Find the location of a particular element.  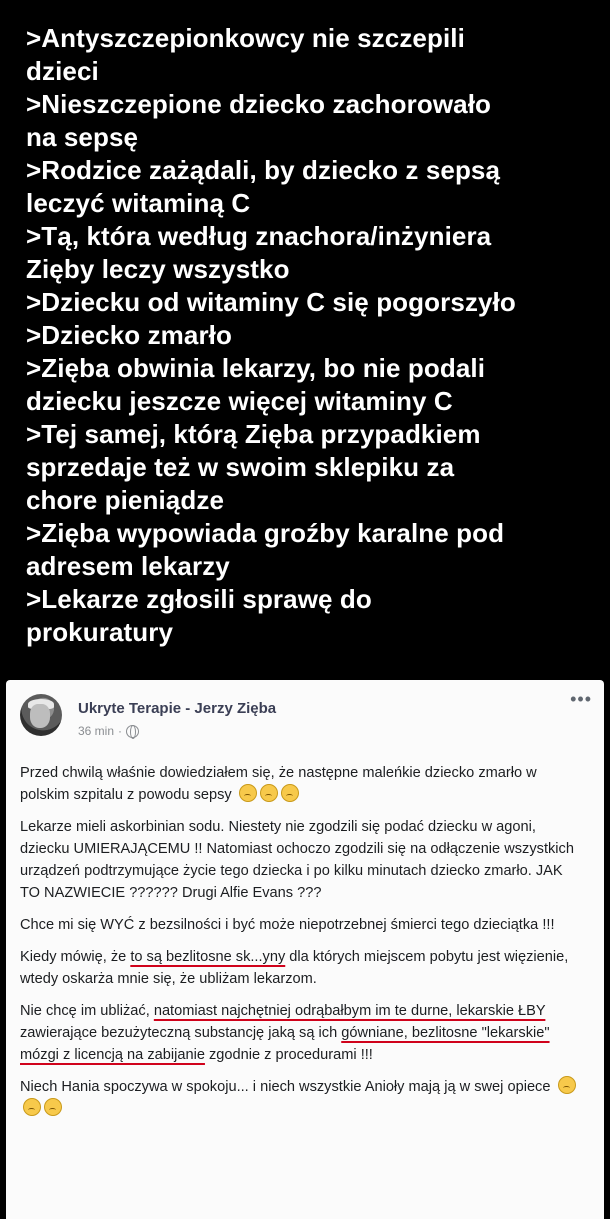

greentext-line: >Antyszczepionkowcy nie szczepili is located at coordinates (245, 38).